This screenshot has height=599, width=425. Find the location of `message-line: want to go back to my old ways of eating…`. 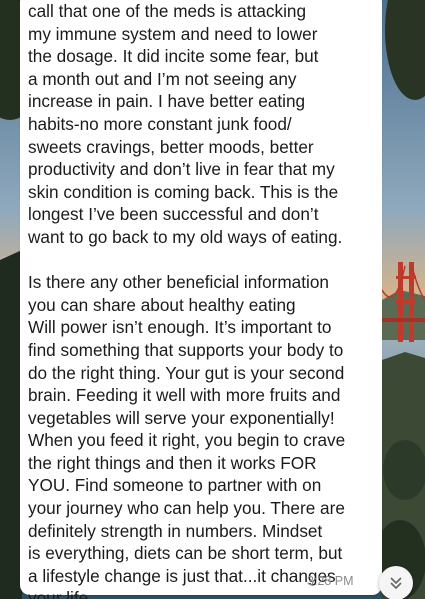

message-line: want to go back to my old ways of eating… is located at coordinates (185, 236).